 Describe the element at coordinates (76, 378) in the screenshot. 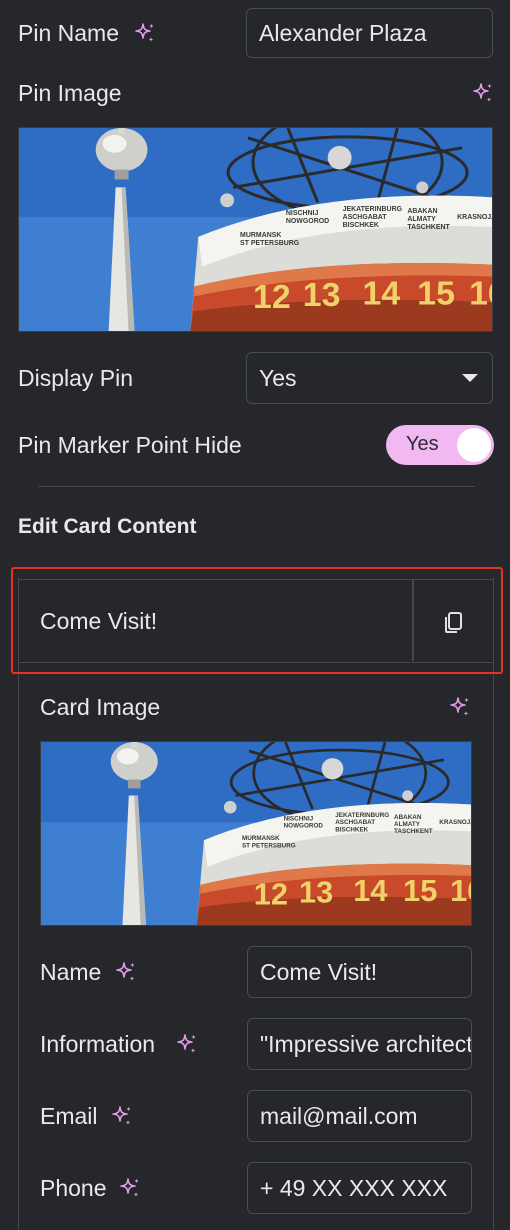

I see `display-pin-label: Display Pin` at that location.